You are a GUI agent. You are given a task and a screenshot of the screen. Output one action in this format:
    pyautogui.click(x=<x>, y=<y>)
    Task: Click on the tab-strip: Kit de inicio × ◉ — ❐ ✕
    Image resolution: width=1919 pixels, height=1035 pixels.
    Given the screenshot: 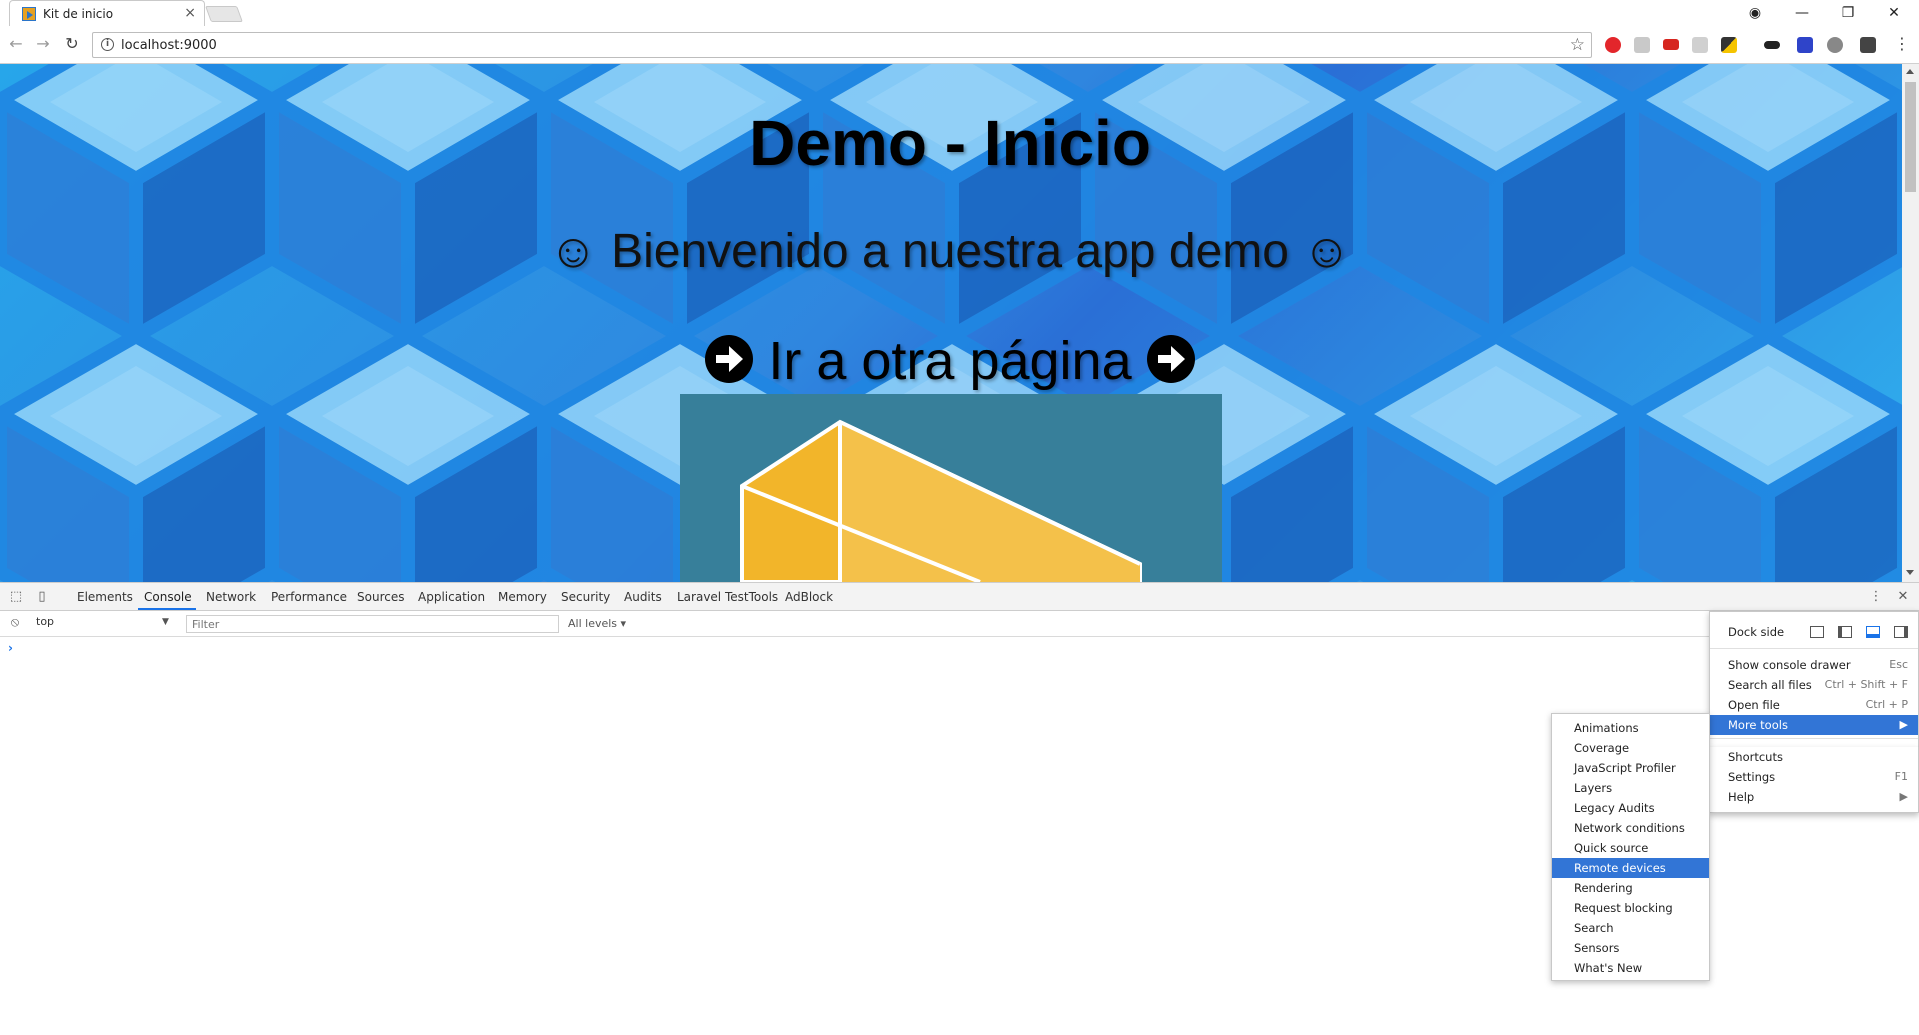 What is the action you would take?
    pyautogui.click(x=959, y=13)
    